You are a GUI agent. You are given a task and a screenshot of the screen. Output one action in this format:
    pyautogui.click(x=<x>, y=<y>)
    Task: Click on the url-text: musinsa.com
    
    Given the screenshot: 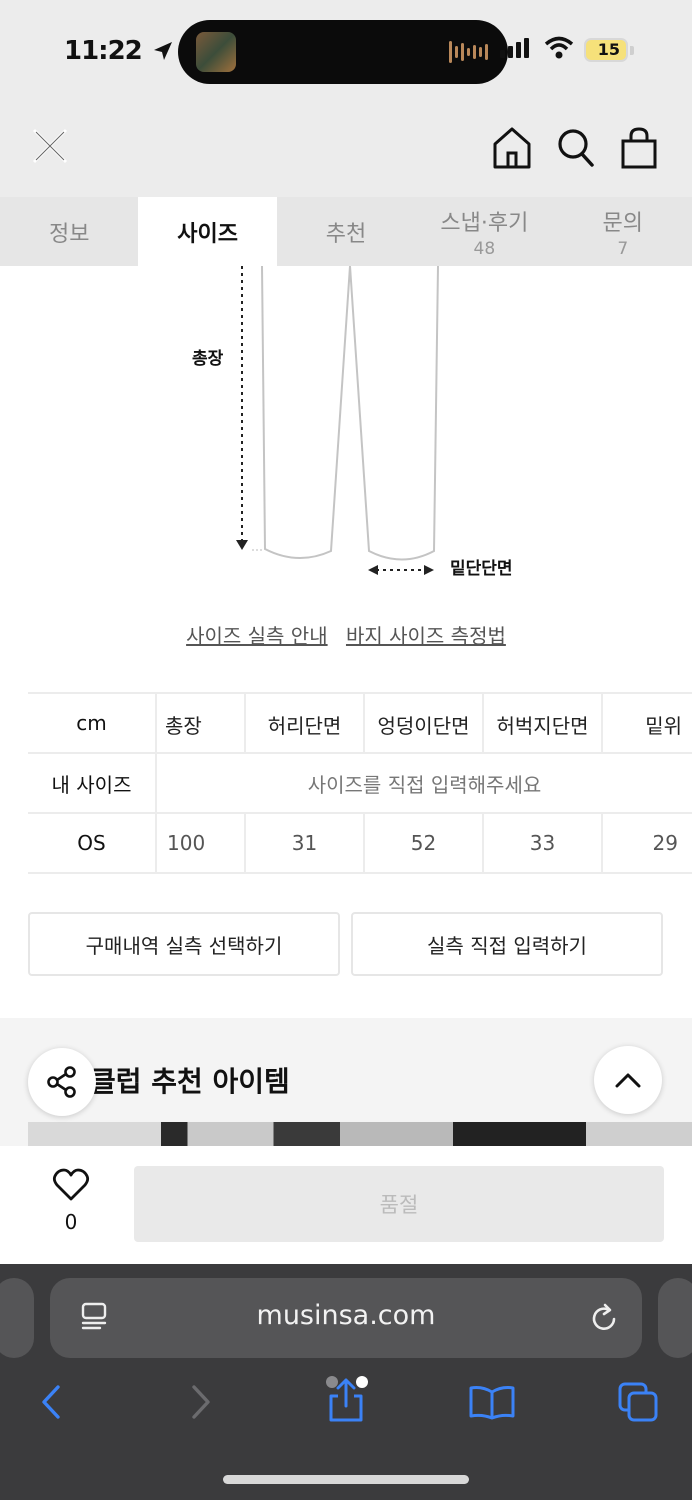 What is the action you would take?
    pyautogui.click(x=346, y=1315)
    